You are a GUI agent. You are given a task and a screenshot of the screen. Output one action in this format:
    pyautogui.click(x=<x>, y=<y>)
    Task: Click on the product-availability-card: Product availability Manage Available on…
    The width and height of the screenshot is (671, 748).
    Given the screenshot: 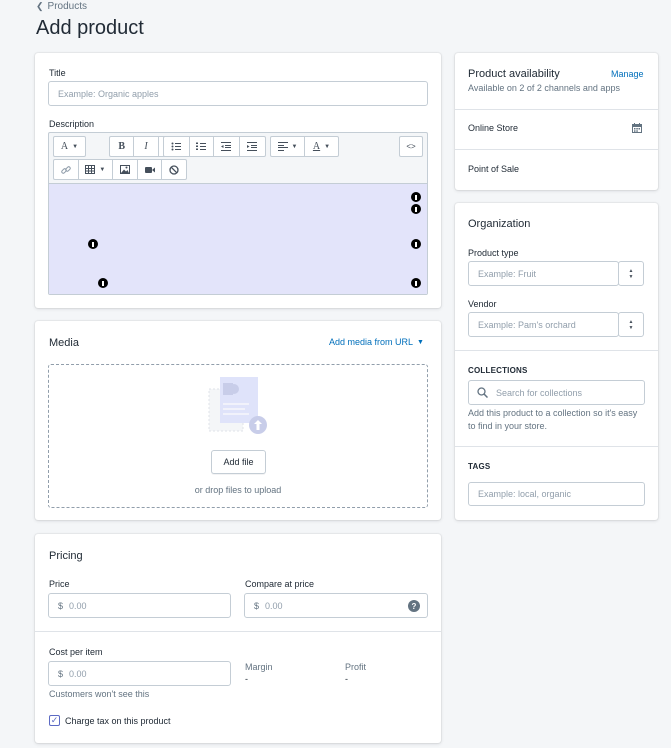 What is the action you would take?
    pyautogui.click(x=556, y=121)
    